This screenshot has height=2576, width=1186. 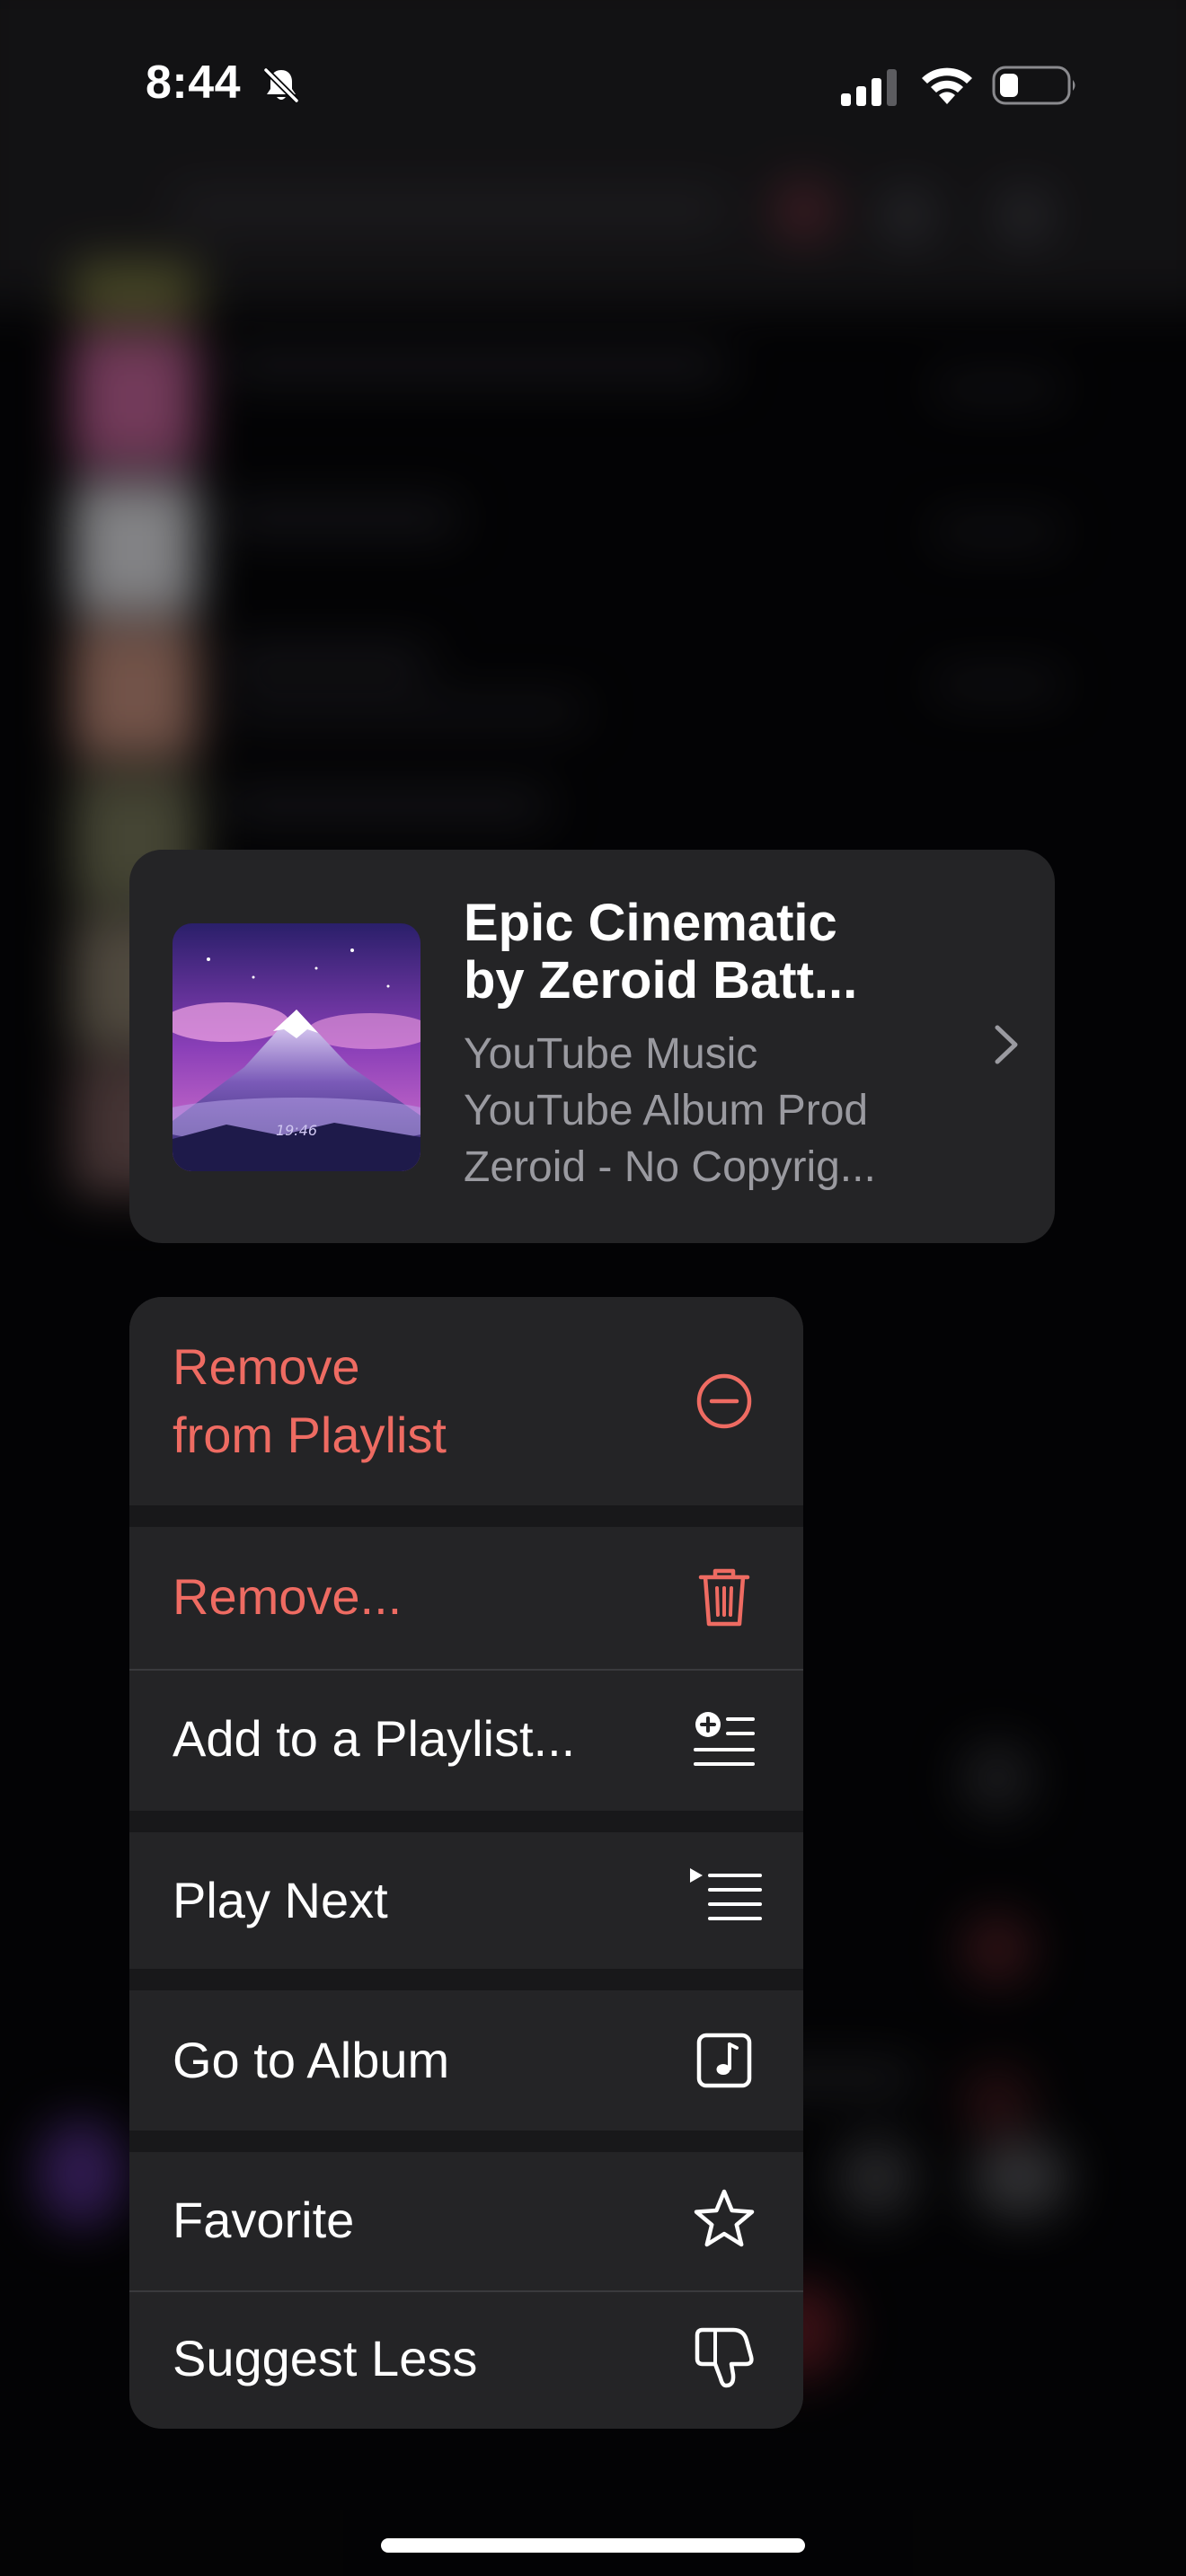 What do you see at coordinates (724, 1597) in the screenshot?
I see `trash-icon` at bounding box center [724, 1597].